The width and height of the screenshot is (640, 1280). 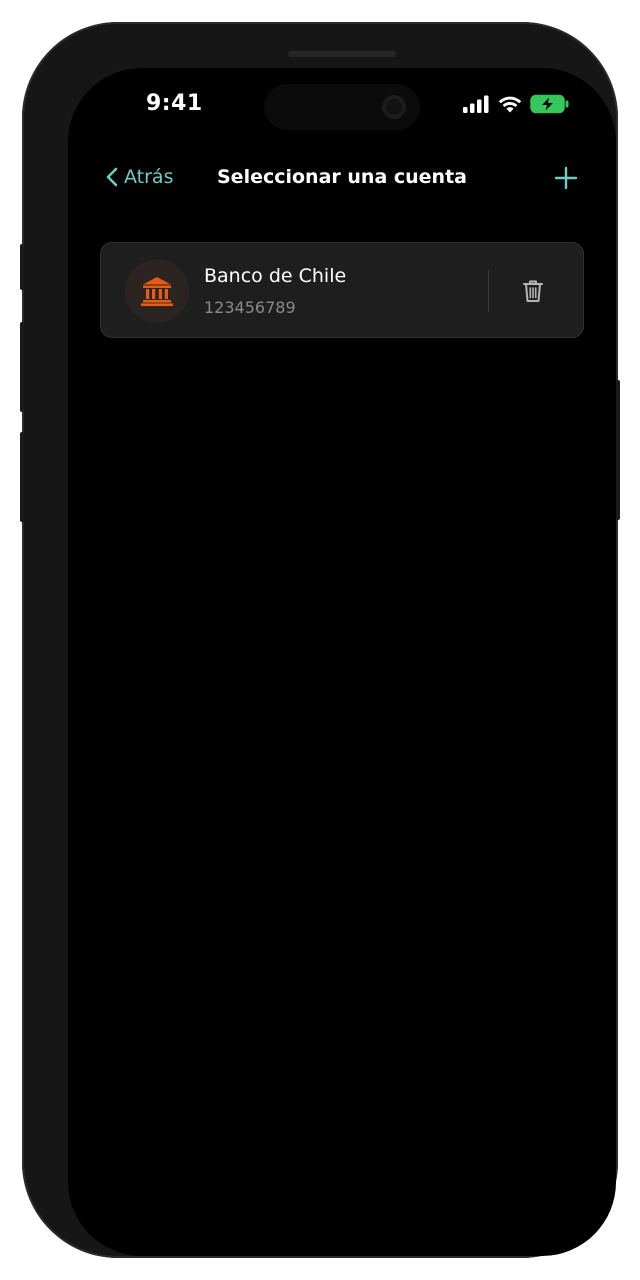 I want to click on divider, so click(x=488, y=291).